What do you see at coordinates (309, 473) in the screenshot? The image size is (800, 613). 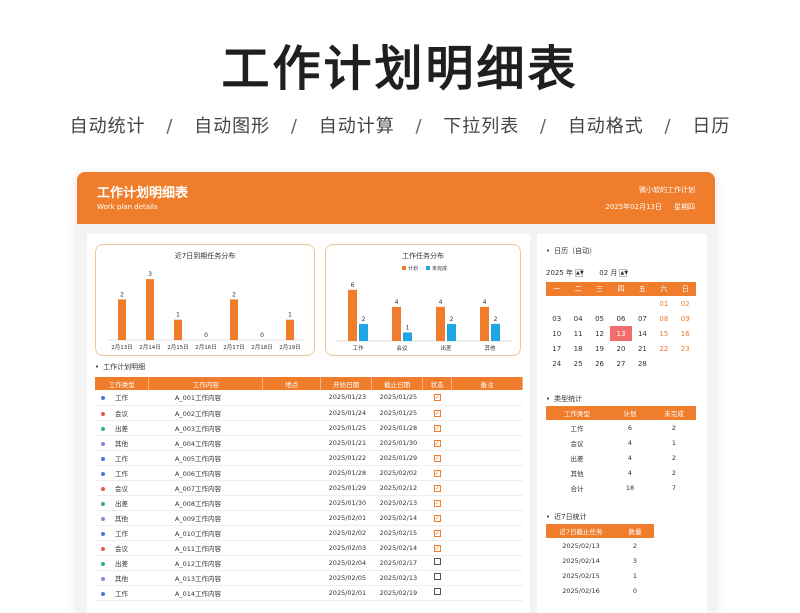 I see `table-row: 工作 A_006工作内容 2025/01/28 2025/02/02 ✓` at bounding box center [309, 473].